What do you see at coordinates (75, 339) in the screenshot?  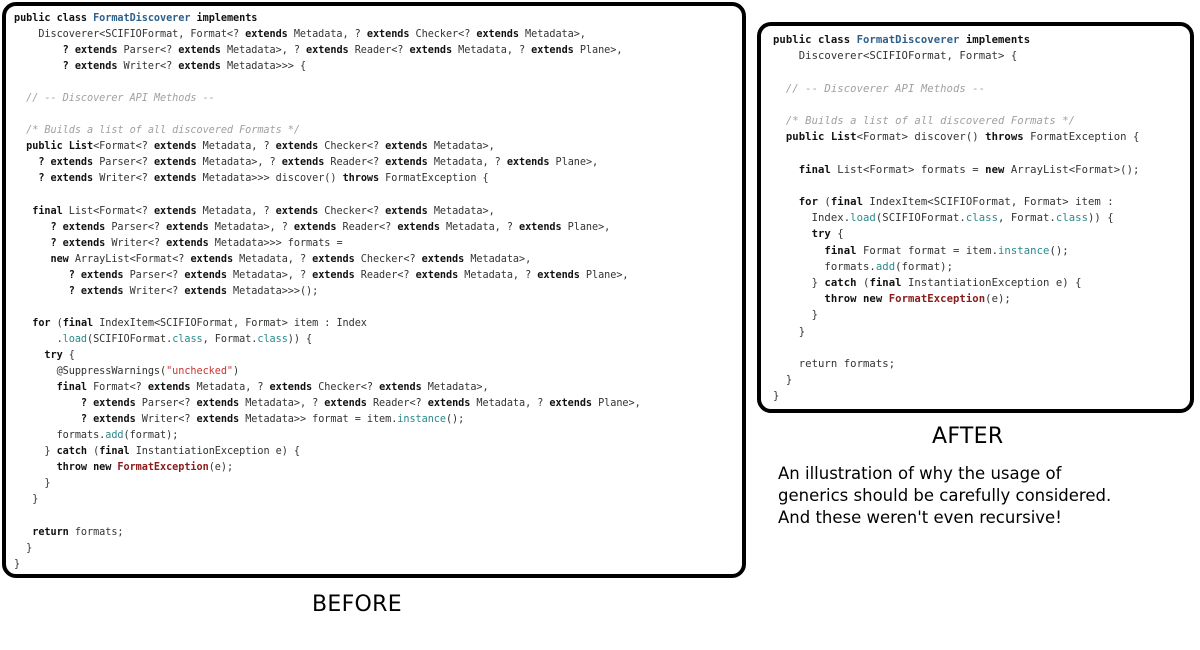 I see `code-token: load` at bounding box center [75, 339].